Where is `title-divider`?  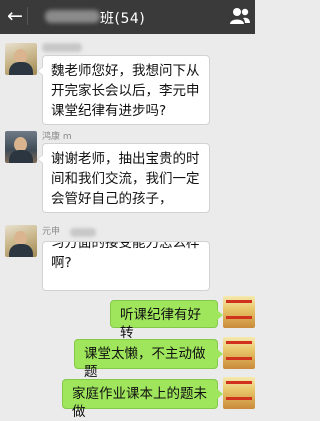
title-divider is located at coordinates (27, 16).